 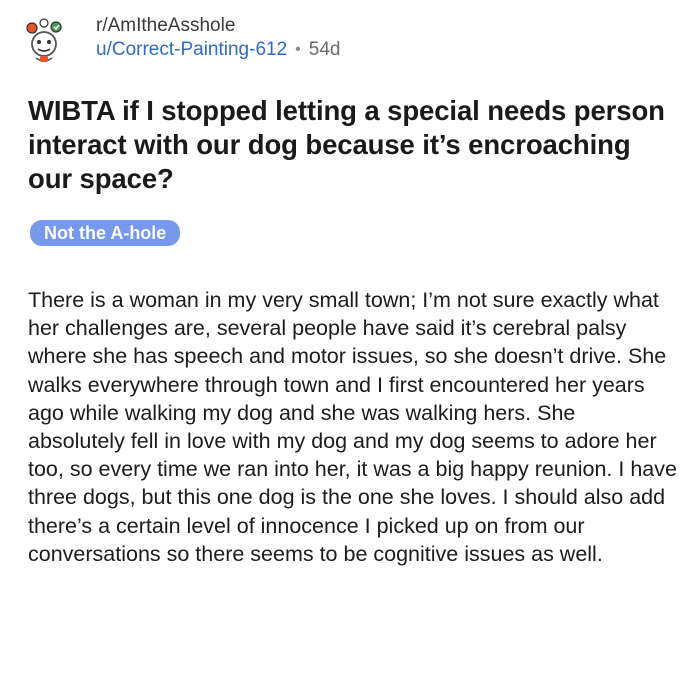 What do you see at coordinates (105, 233) in the screenshot?
I see `post-flair: Not the A-hole` at bounding box center [105, 233].